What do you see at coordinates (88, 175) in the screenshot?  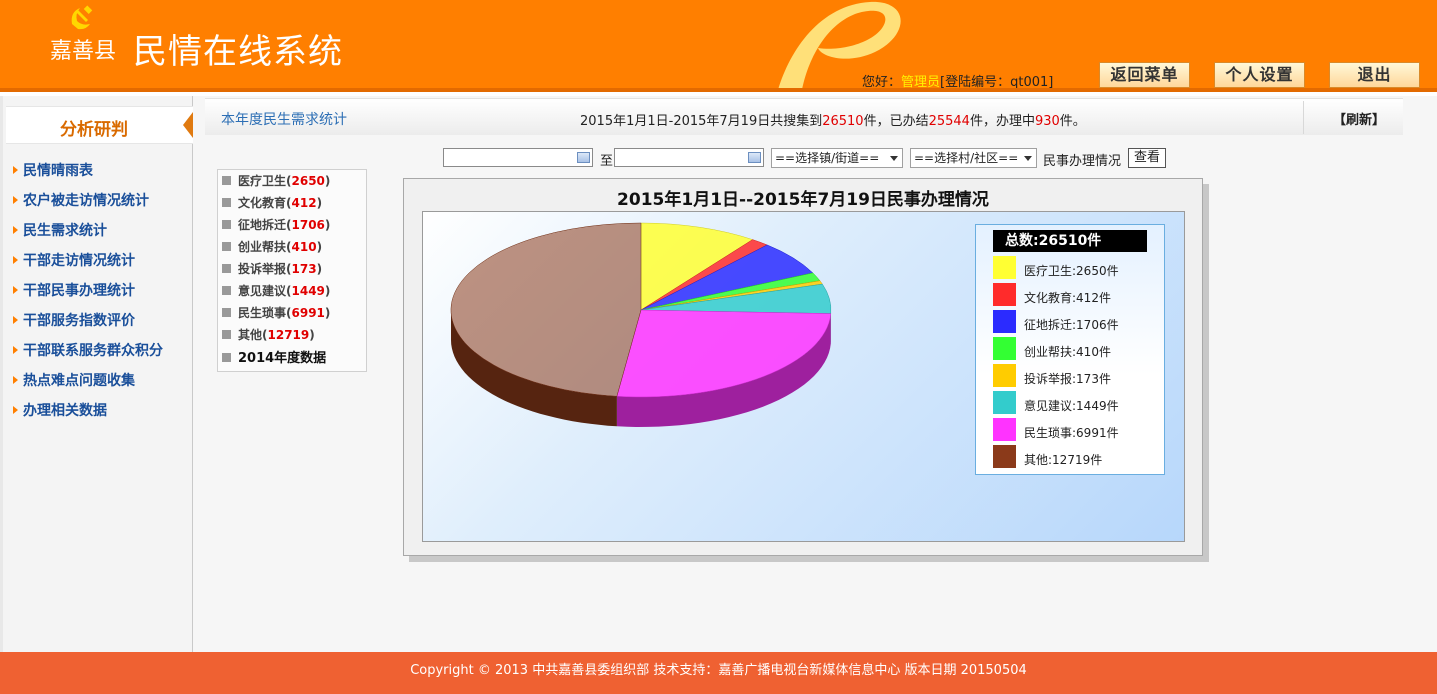 I see `sidebar-item: 民情晴雨表` at bounding box center [88, 175].